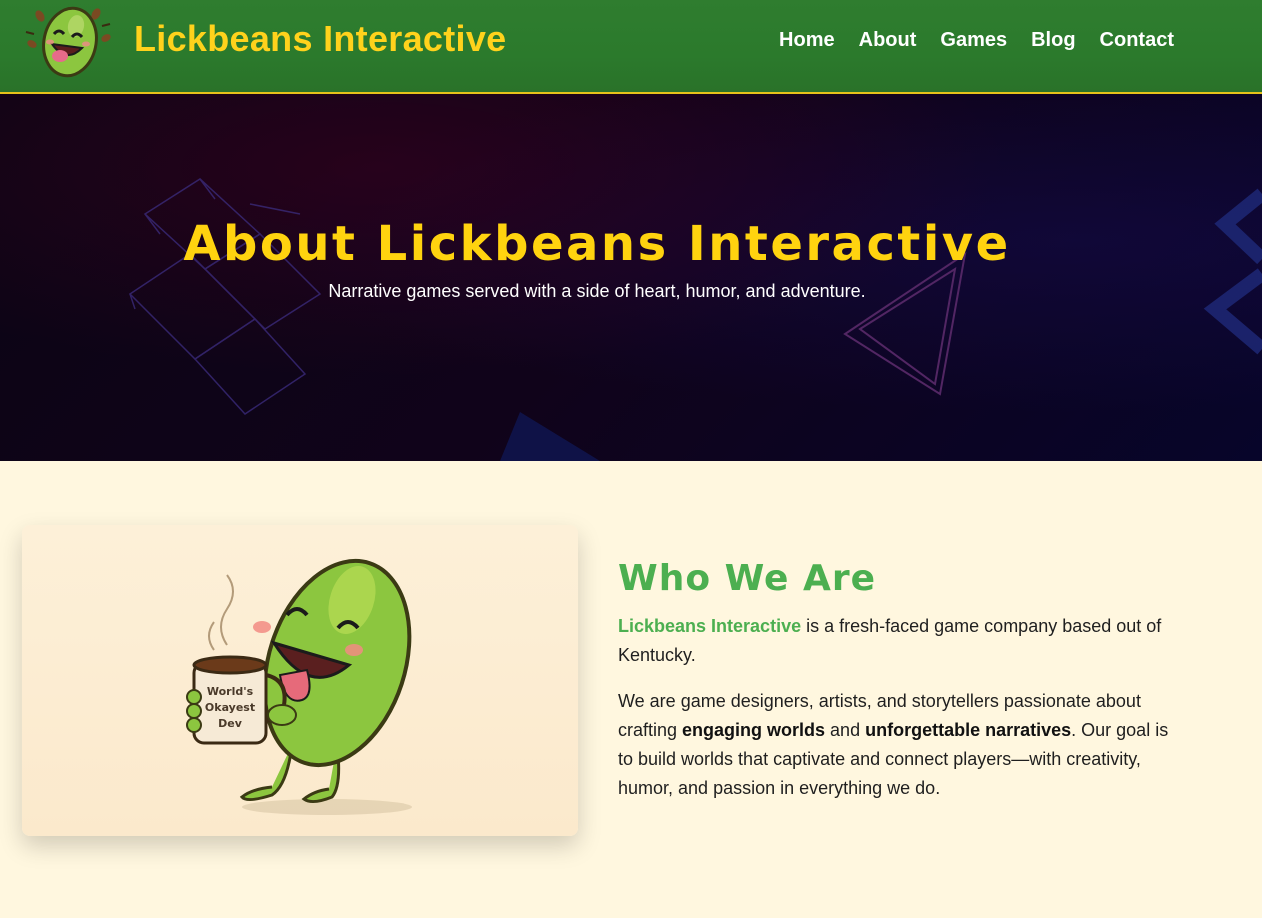 The image size is (1262, 918). Describe the element at coordinates (320, 39) in the screenshot. I see `brand-name: Lickbeans Interactive` at that location.